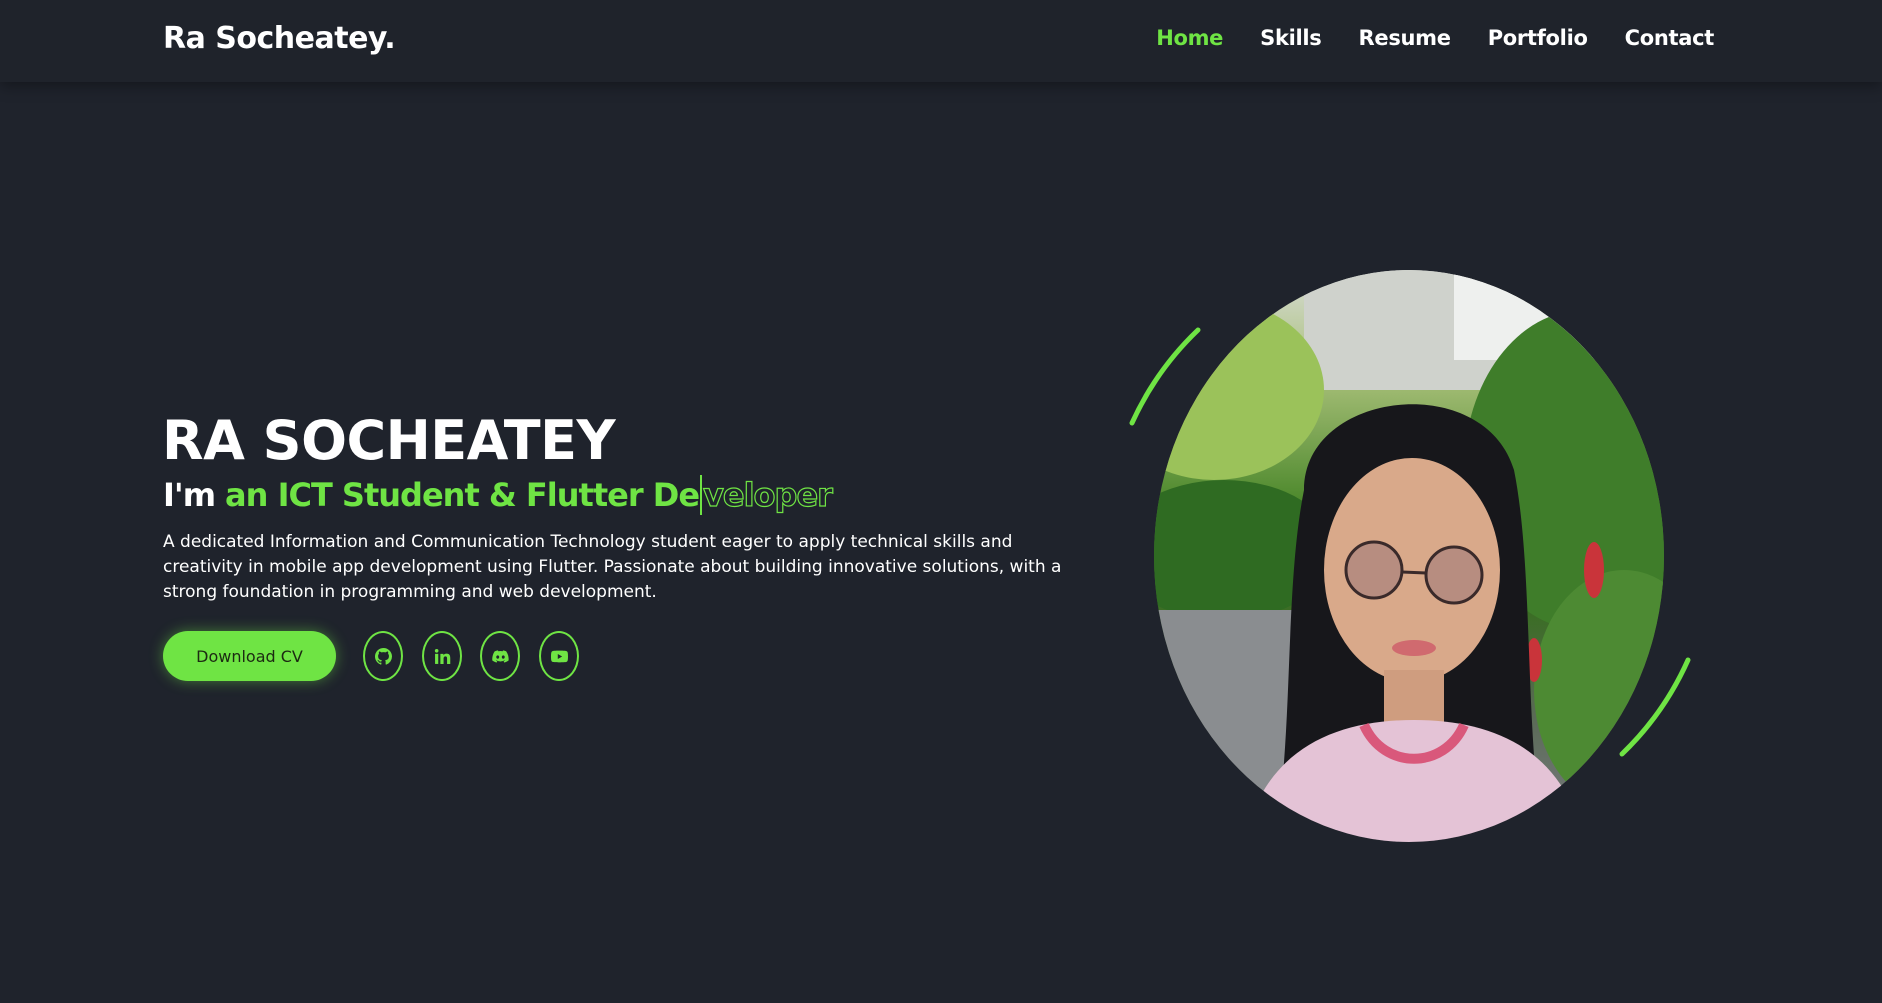 Image resolution: width=1882 pixels, height=1003 pixels. I want to click on hero-role: I'm an ICT Student & Flutter De veloper, so click(498, 495).